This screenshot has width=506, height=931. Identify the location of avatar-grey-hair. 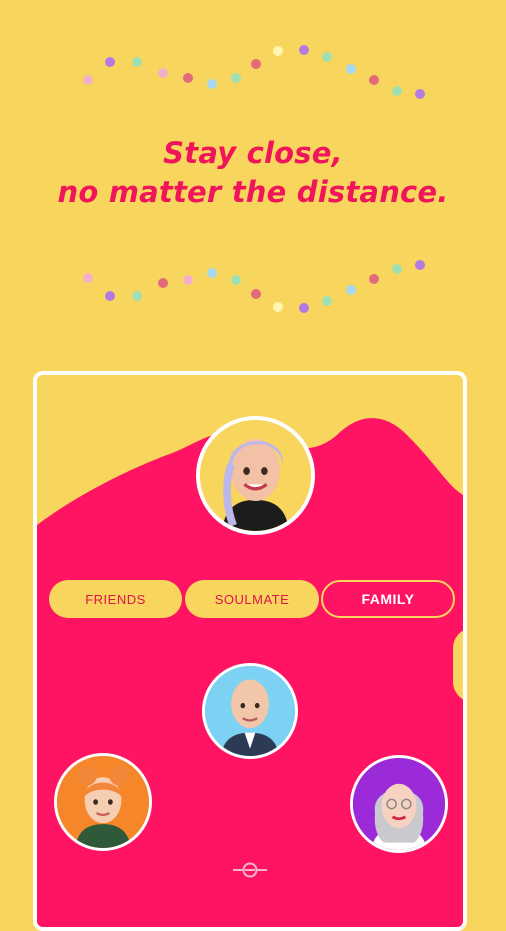
(399, 804).